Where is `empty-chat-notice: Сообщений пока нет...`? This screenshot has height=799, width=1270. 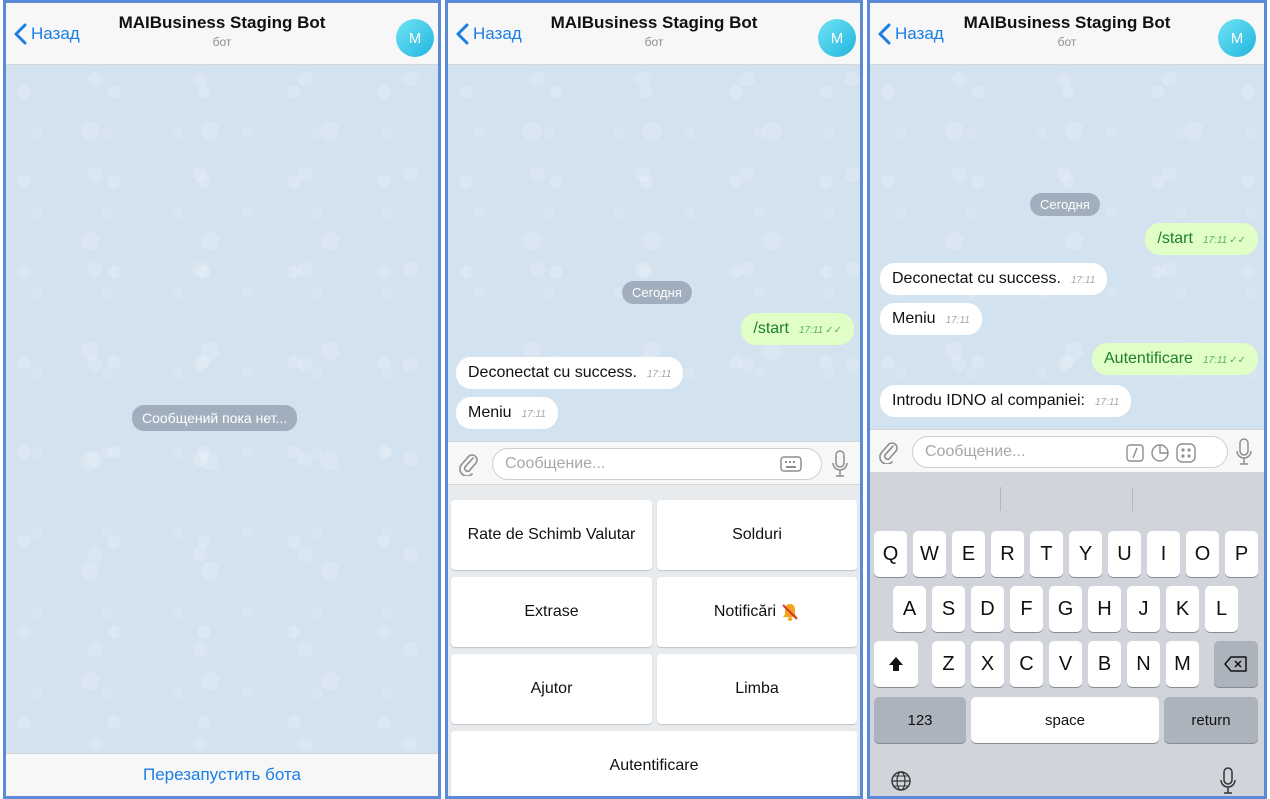 empty-chat-notice: Сообщений пока нет... is located at coordinates (215, 418).